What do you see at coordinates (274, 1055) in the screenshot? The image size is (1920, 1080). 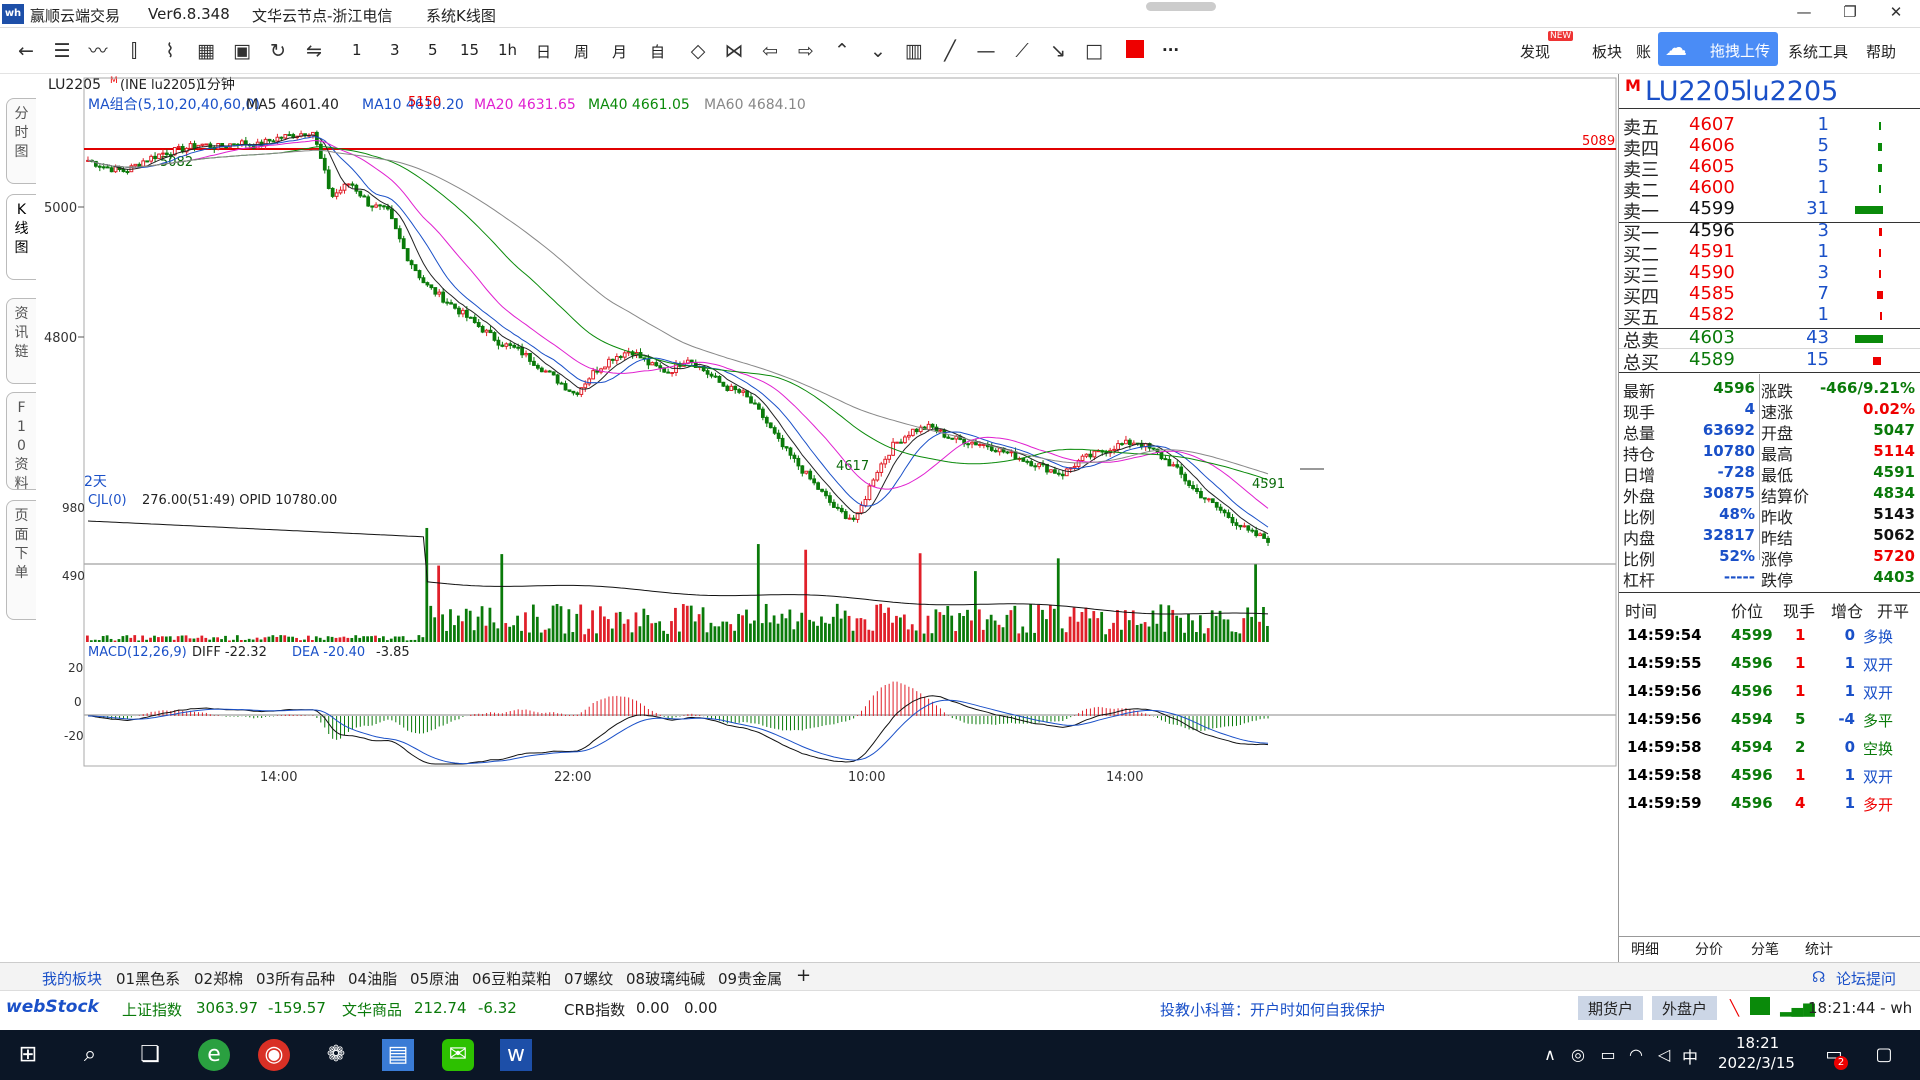 I see `chrome-icon: ◉` at bounding box center [274, 1055].